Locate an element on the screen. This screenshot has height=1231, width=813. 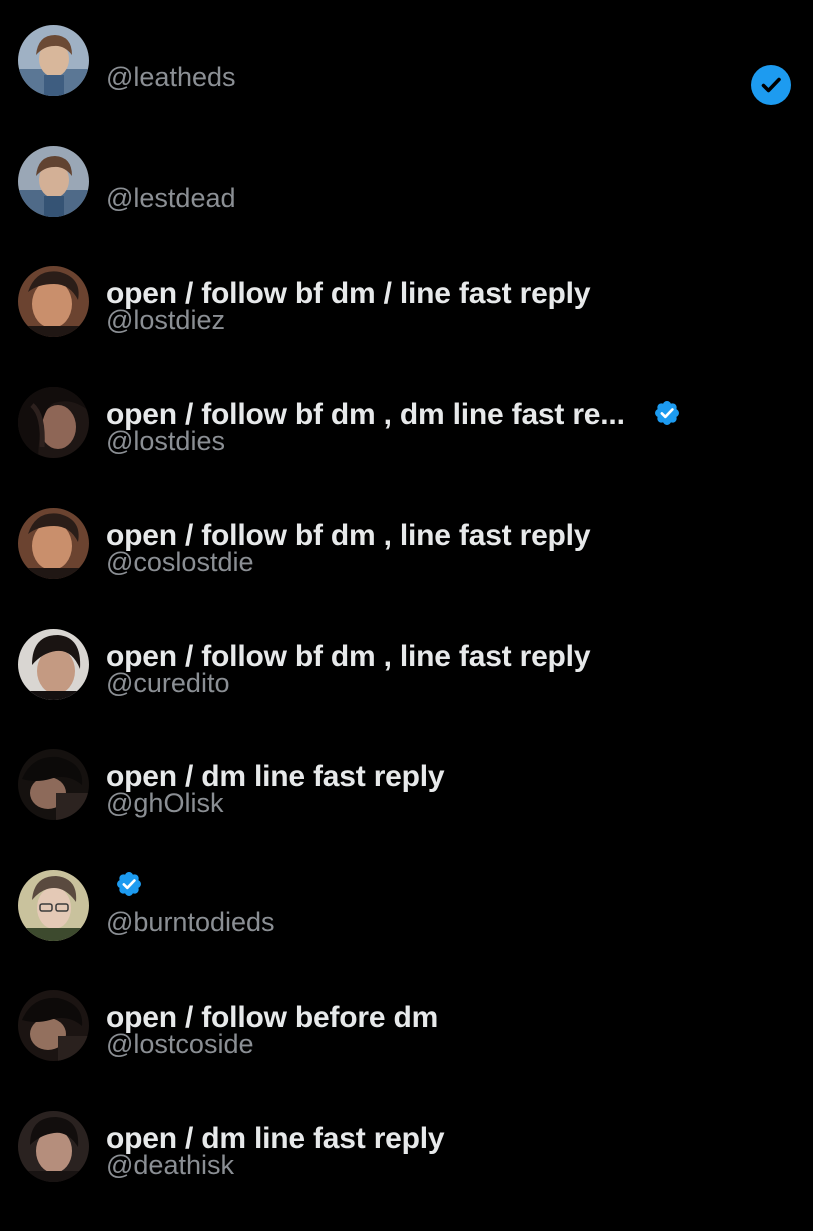
account-row-deathisk: open / dm line fast reply @deathisk is located at coordinates (406, 1171).